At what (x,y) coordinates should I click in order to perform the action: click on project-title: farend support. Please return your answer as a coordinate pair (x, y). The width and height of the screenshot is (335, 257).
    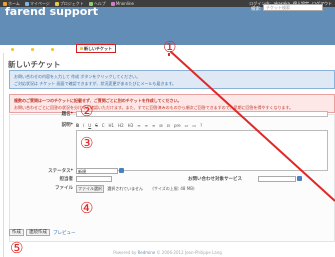
    Looking at the image, I should click on (51, 11).